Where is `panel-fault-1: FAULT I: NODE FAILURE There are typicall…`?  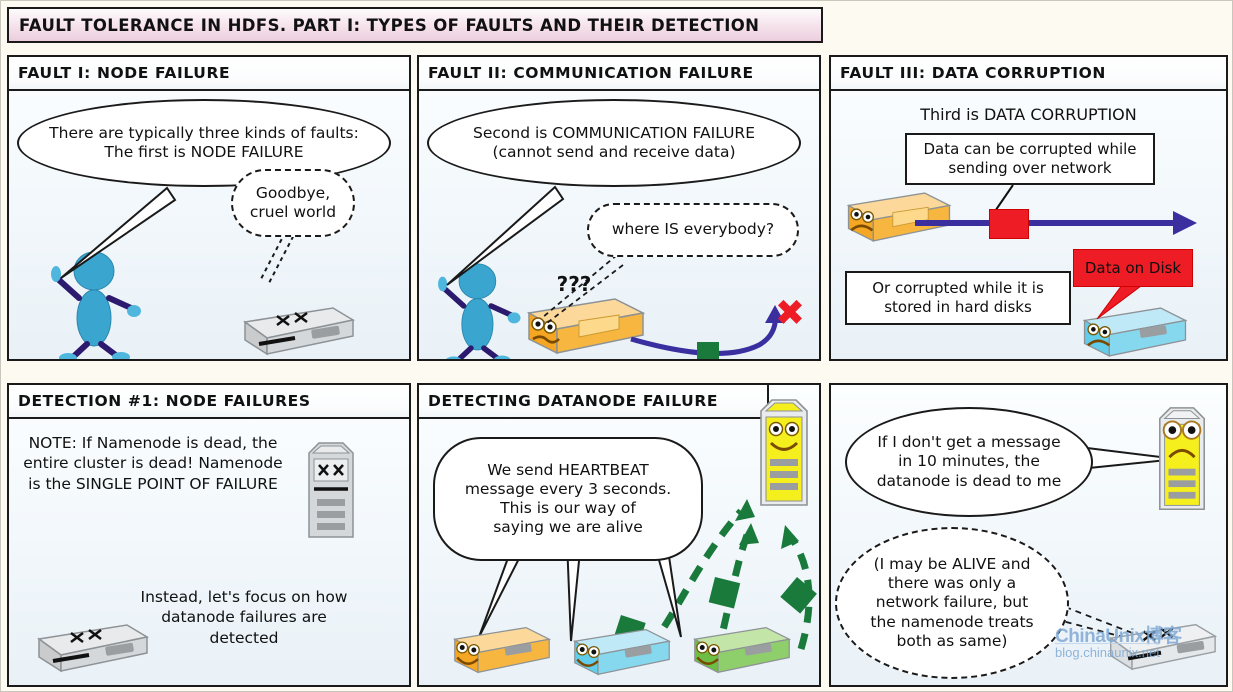 panel-fault-1: FAULT I: NODE FAILURE There are typicall… is located at coordinates (209, 208).